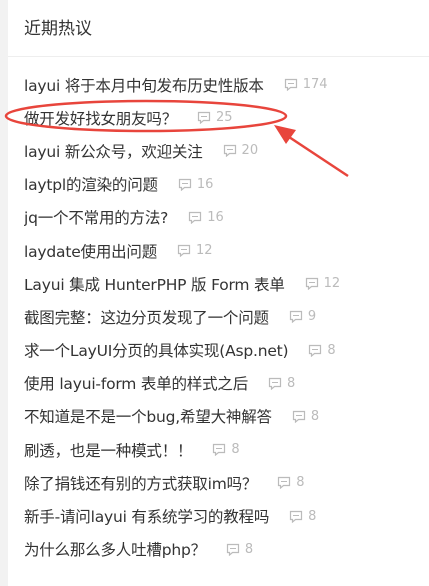 The image size is (429, 586). What do you see at coordinates (91, 184) in the screenshot?
I see `hot-topic-title: laytpl的渲染的问题` at bounding box center [91, 184].